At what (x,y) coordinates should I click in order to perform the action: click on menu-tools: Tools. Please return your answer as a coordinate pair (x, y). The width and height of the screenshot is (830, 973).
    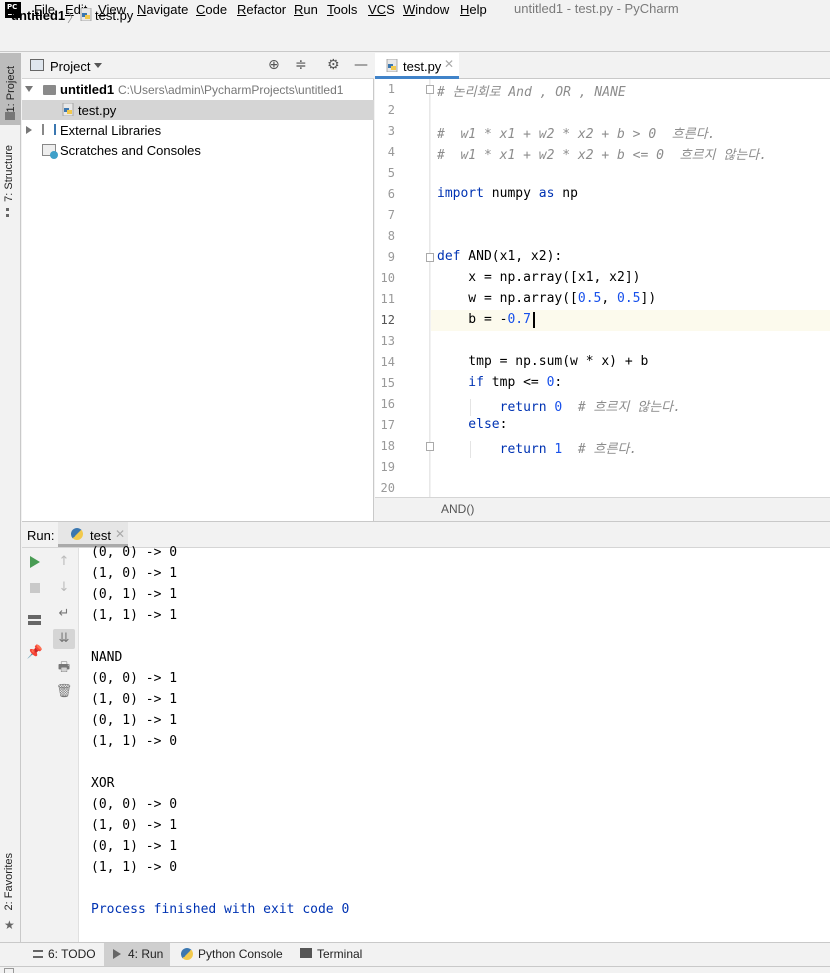
    Looking at the image, I should click on (342, 9).